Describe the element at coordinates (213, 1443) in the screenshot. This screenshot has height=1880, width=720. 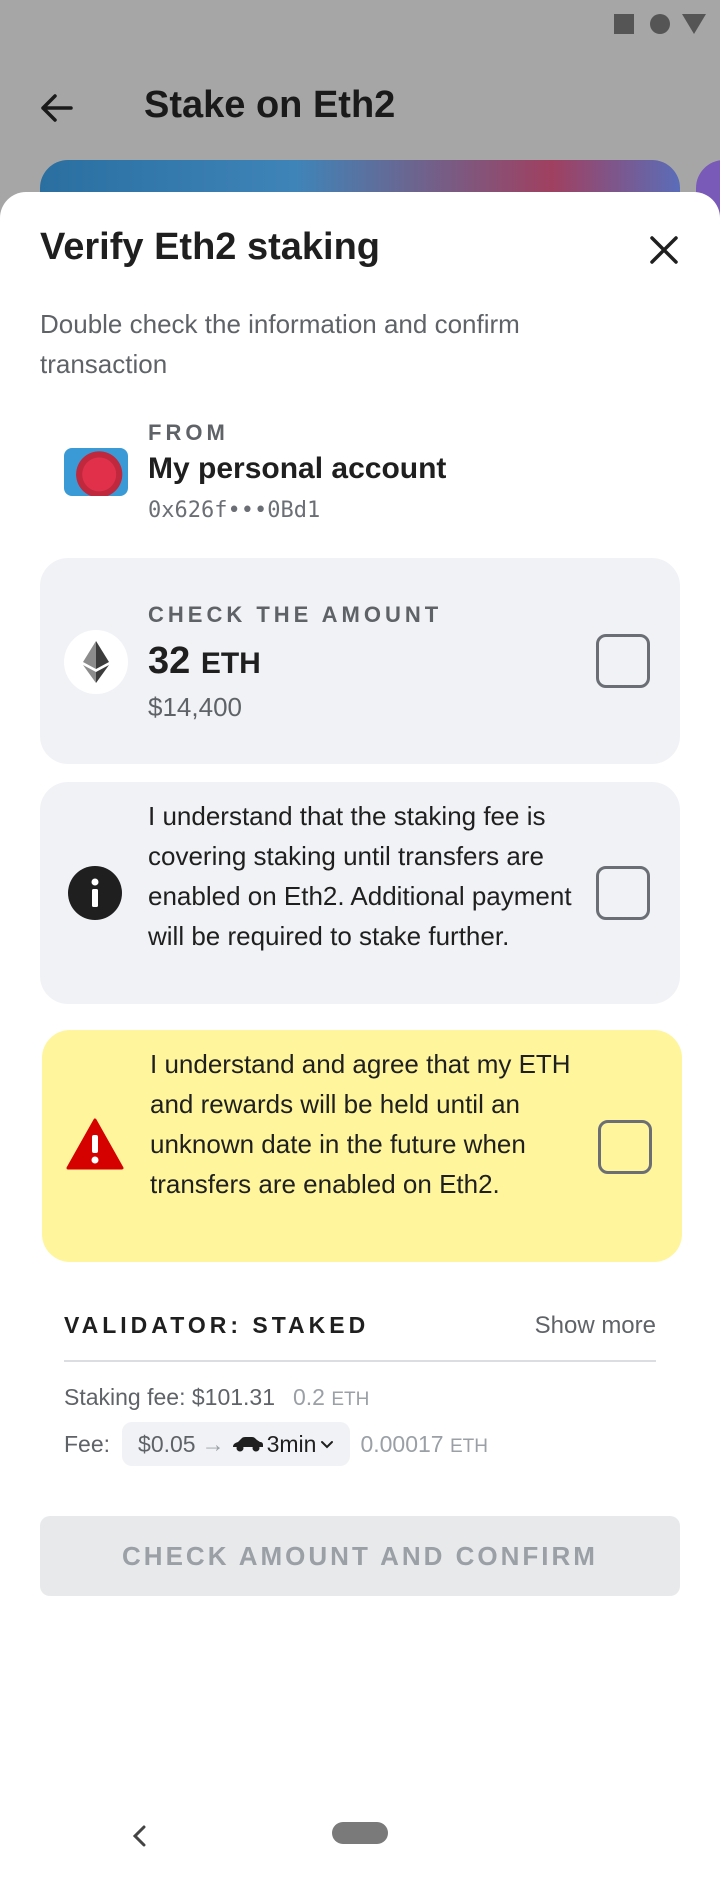
I see `arrow-right-icon: →` at that location.